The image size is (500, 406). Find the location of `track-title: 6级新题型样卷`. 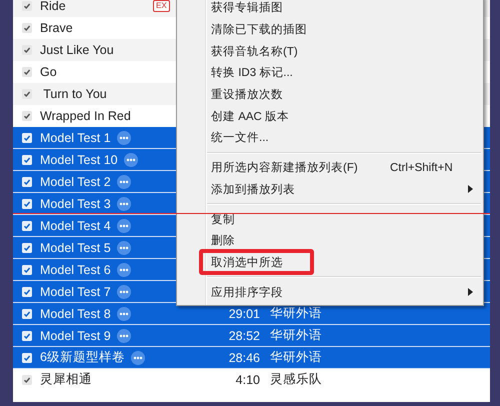

track-title: 6级新题型样卷 is located at coordinates (82, 357).